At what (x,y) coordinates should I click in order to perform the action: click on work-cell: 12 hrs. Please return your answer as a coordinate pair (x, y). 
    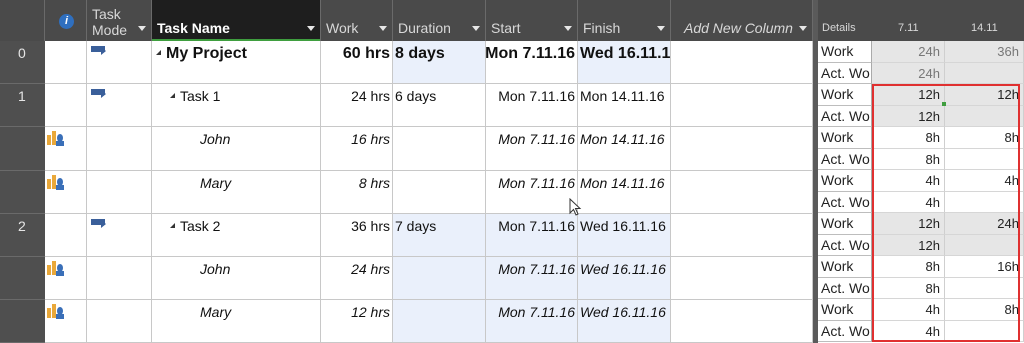
    Looking at the image, I should click on (357, 321).